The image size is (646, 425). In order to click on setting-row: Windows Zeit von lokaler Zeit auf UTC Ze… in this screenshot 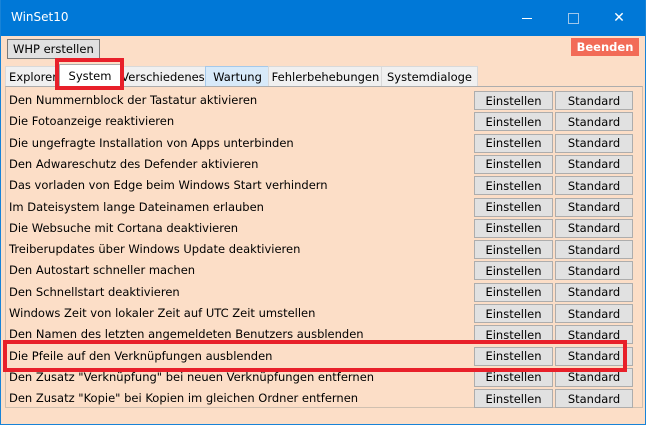, I will do `click(324, 312)`.